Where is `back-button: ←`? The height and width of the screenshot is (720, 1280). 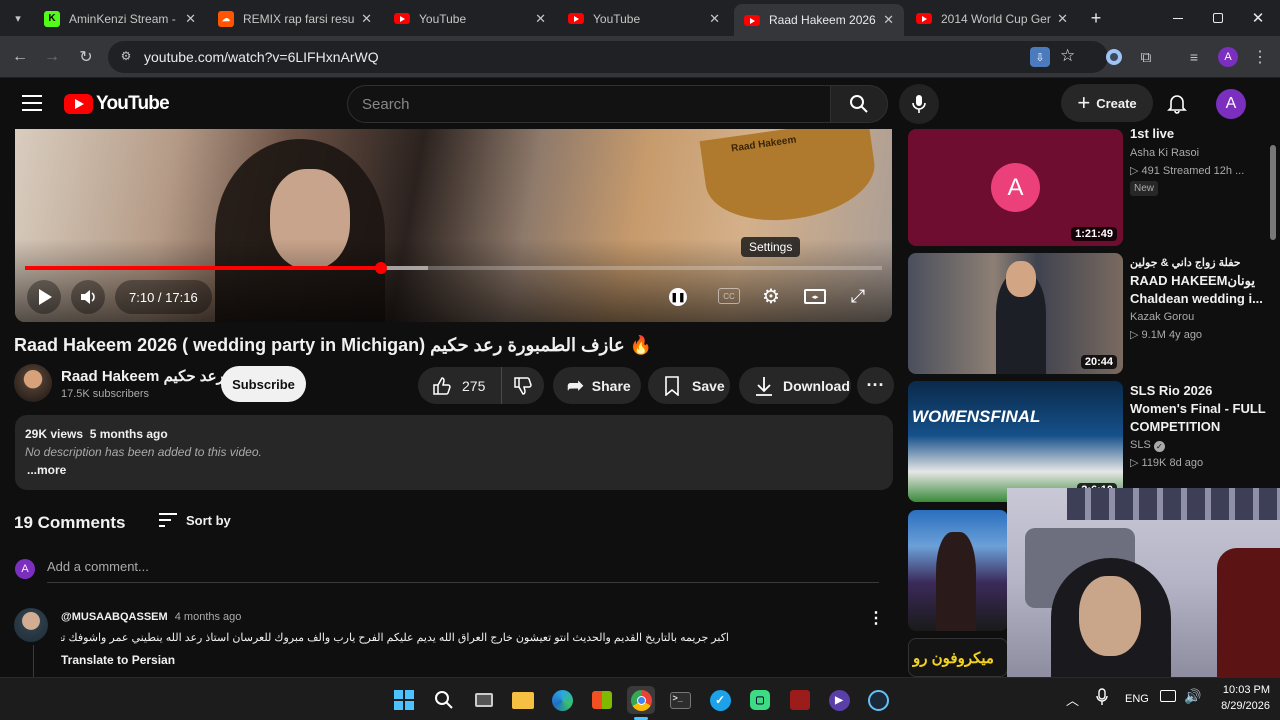 back-button: ← is located at coordinates (20, 57).